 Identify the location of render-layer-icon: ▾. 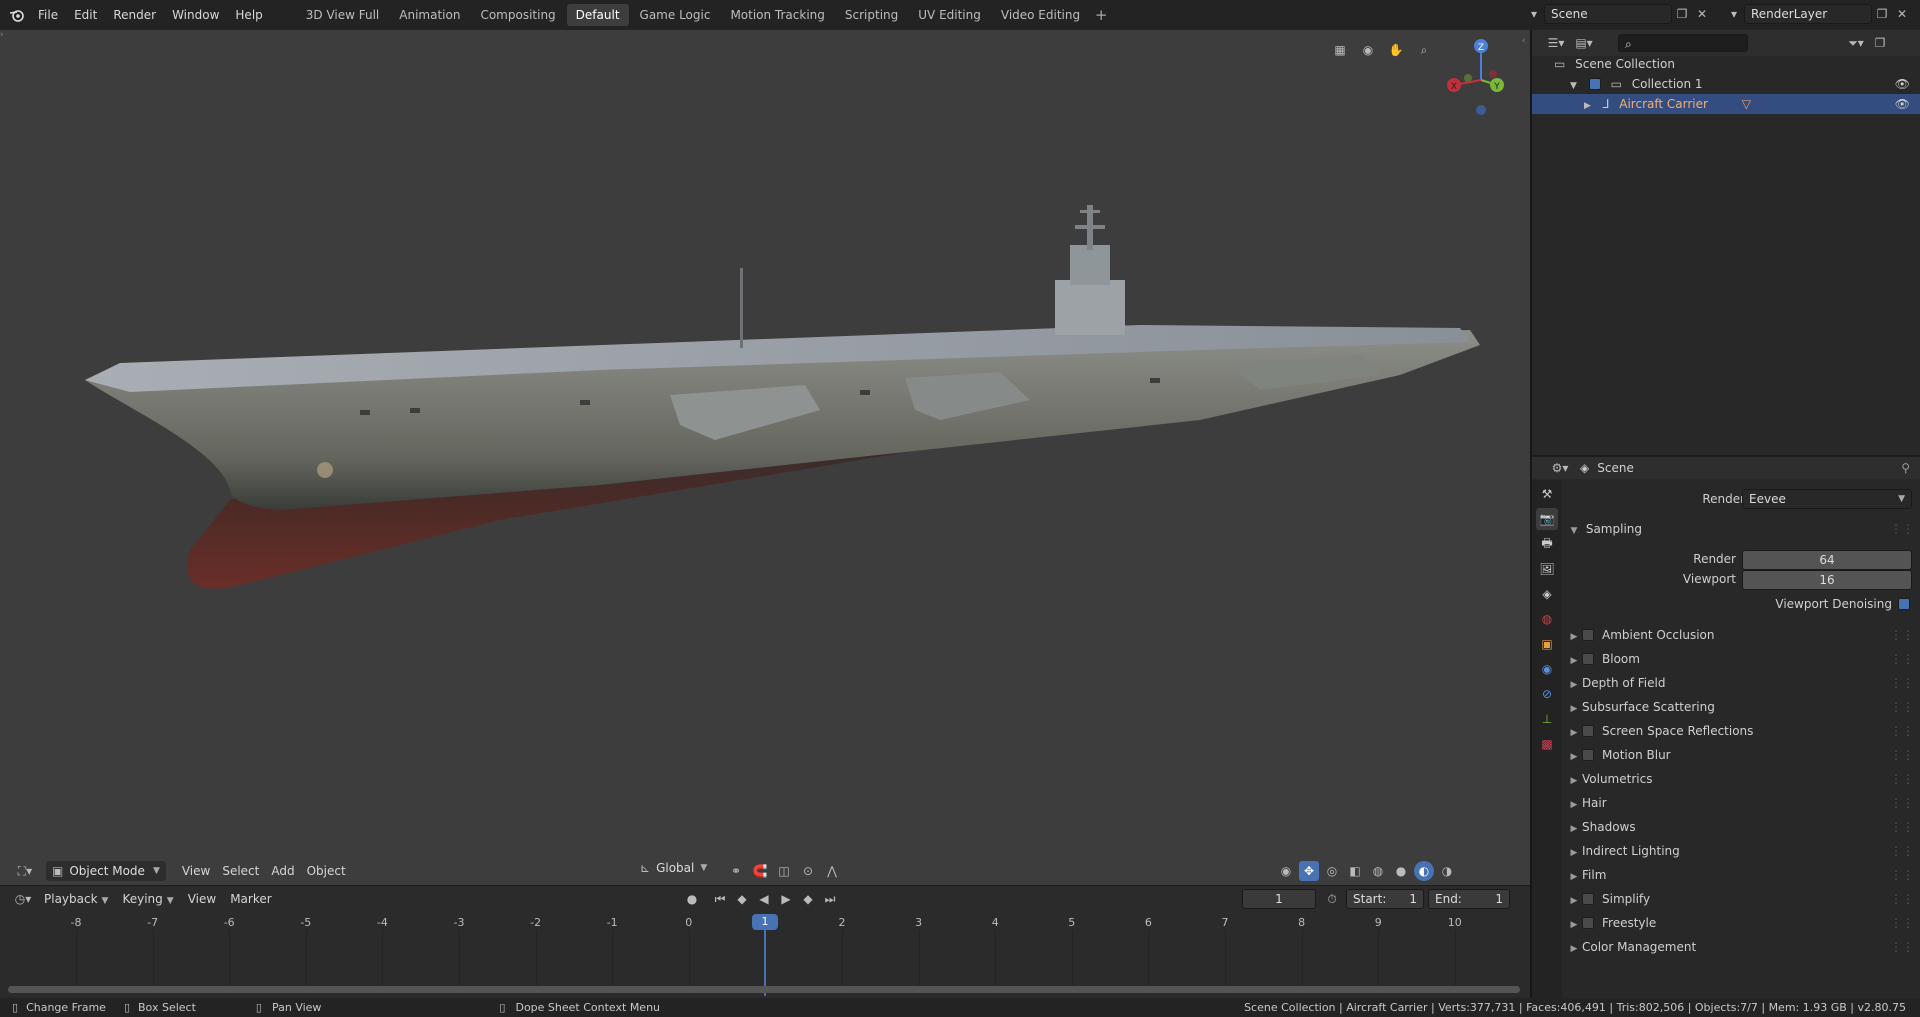
(1734, 14).